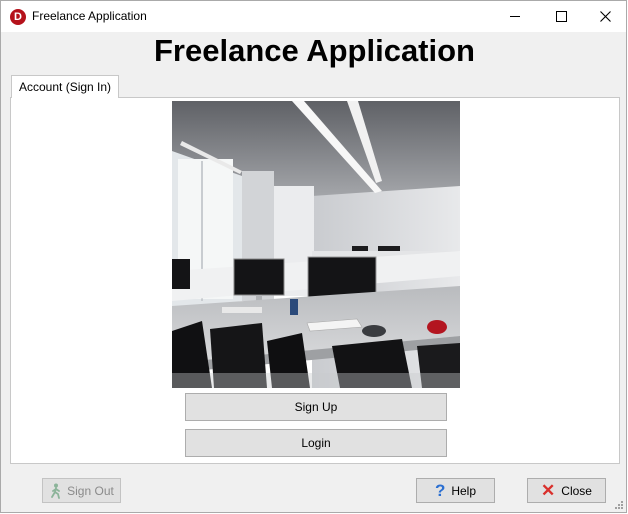  I want to click on close-button: ✕ Close, so click(566, 490).